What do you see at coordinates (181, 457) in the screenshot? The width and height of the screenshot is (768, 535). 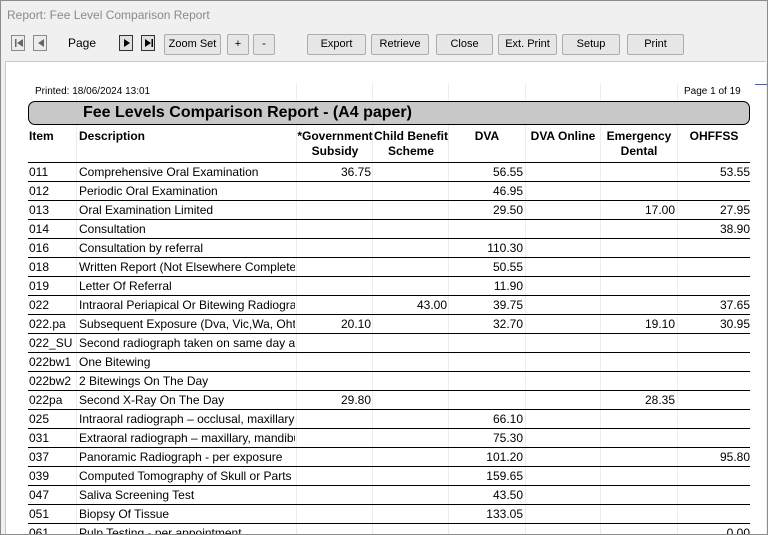 I see `cell-desc: Panoramic Radiograph - per exposure` at bounding box center [181, 457].